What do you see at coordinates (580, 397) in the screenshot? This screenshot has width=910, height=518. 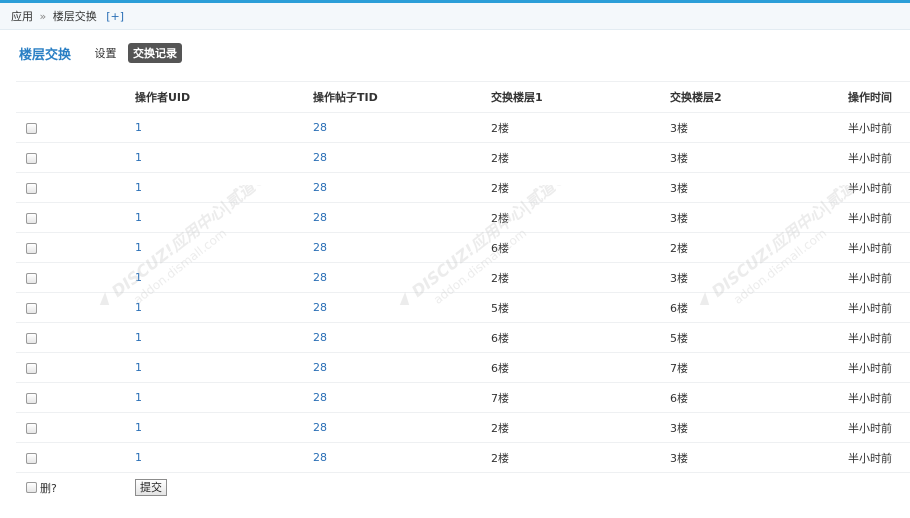 I see `floor-1-cell: 7楼` at bounding box center [580, 397].